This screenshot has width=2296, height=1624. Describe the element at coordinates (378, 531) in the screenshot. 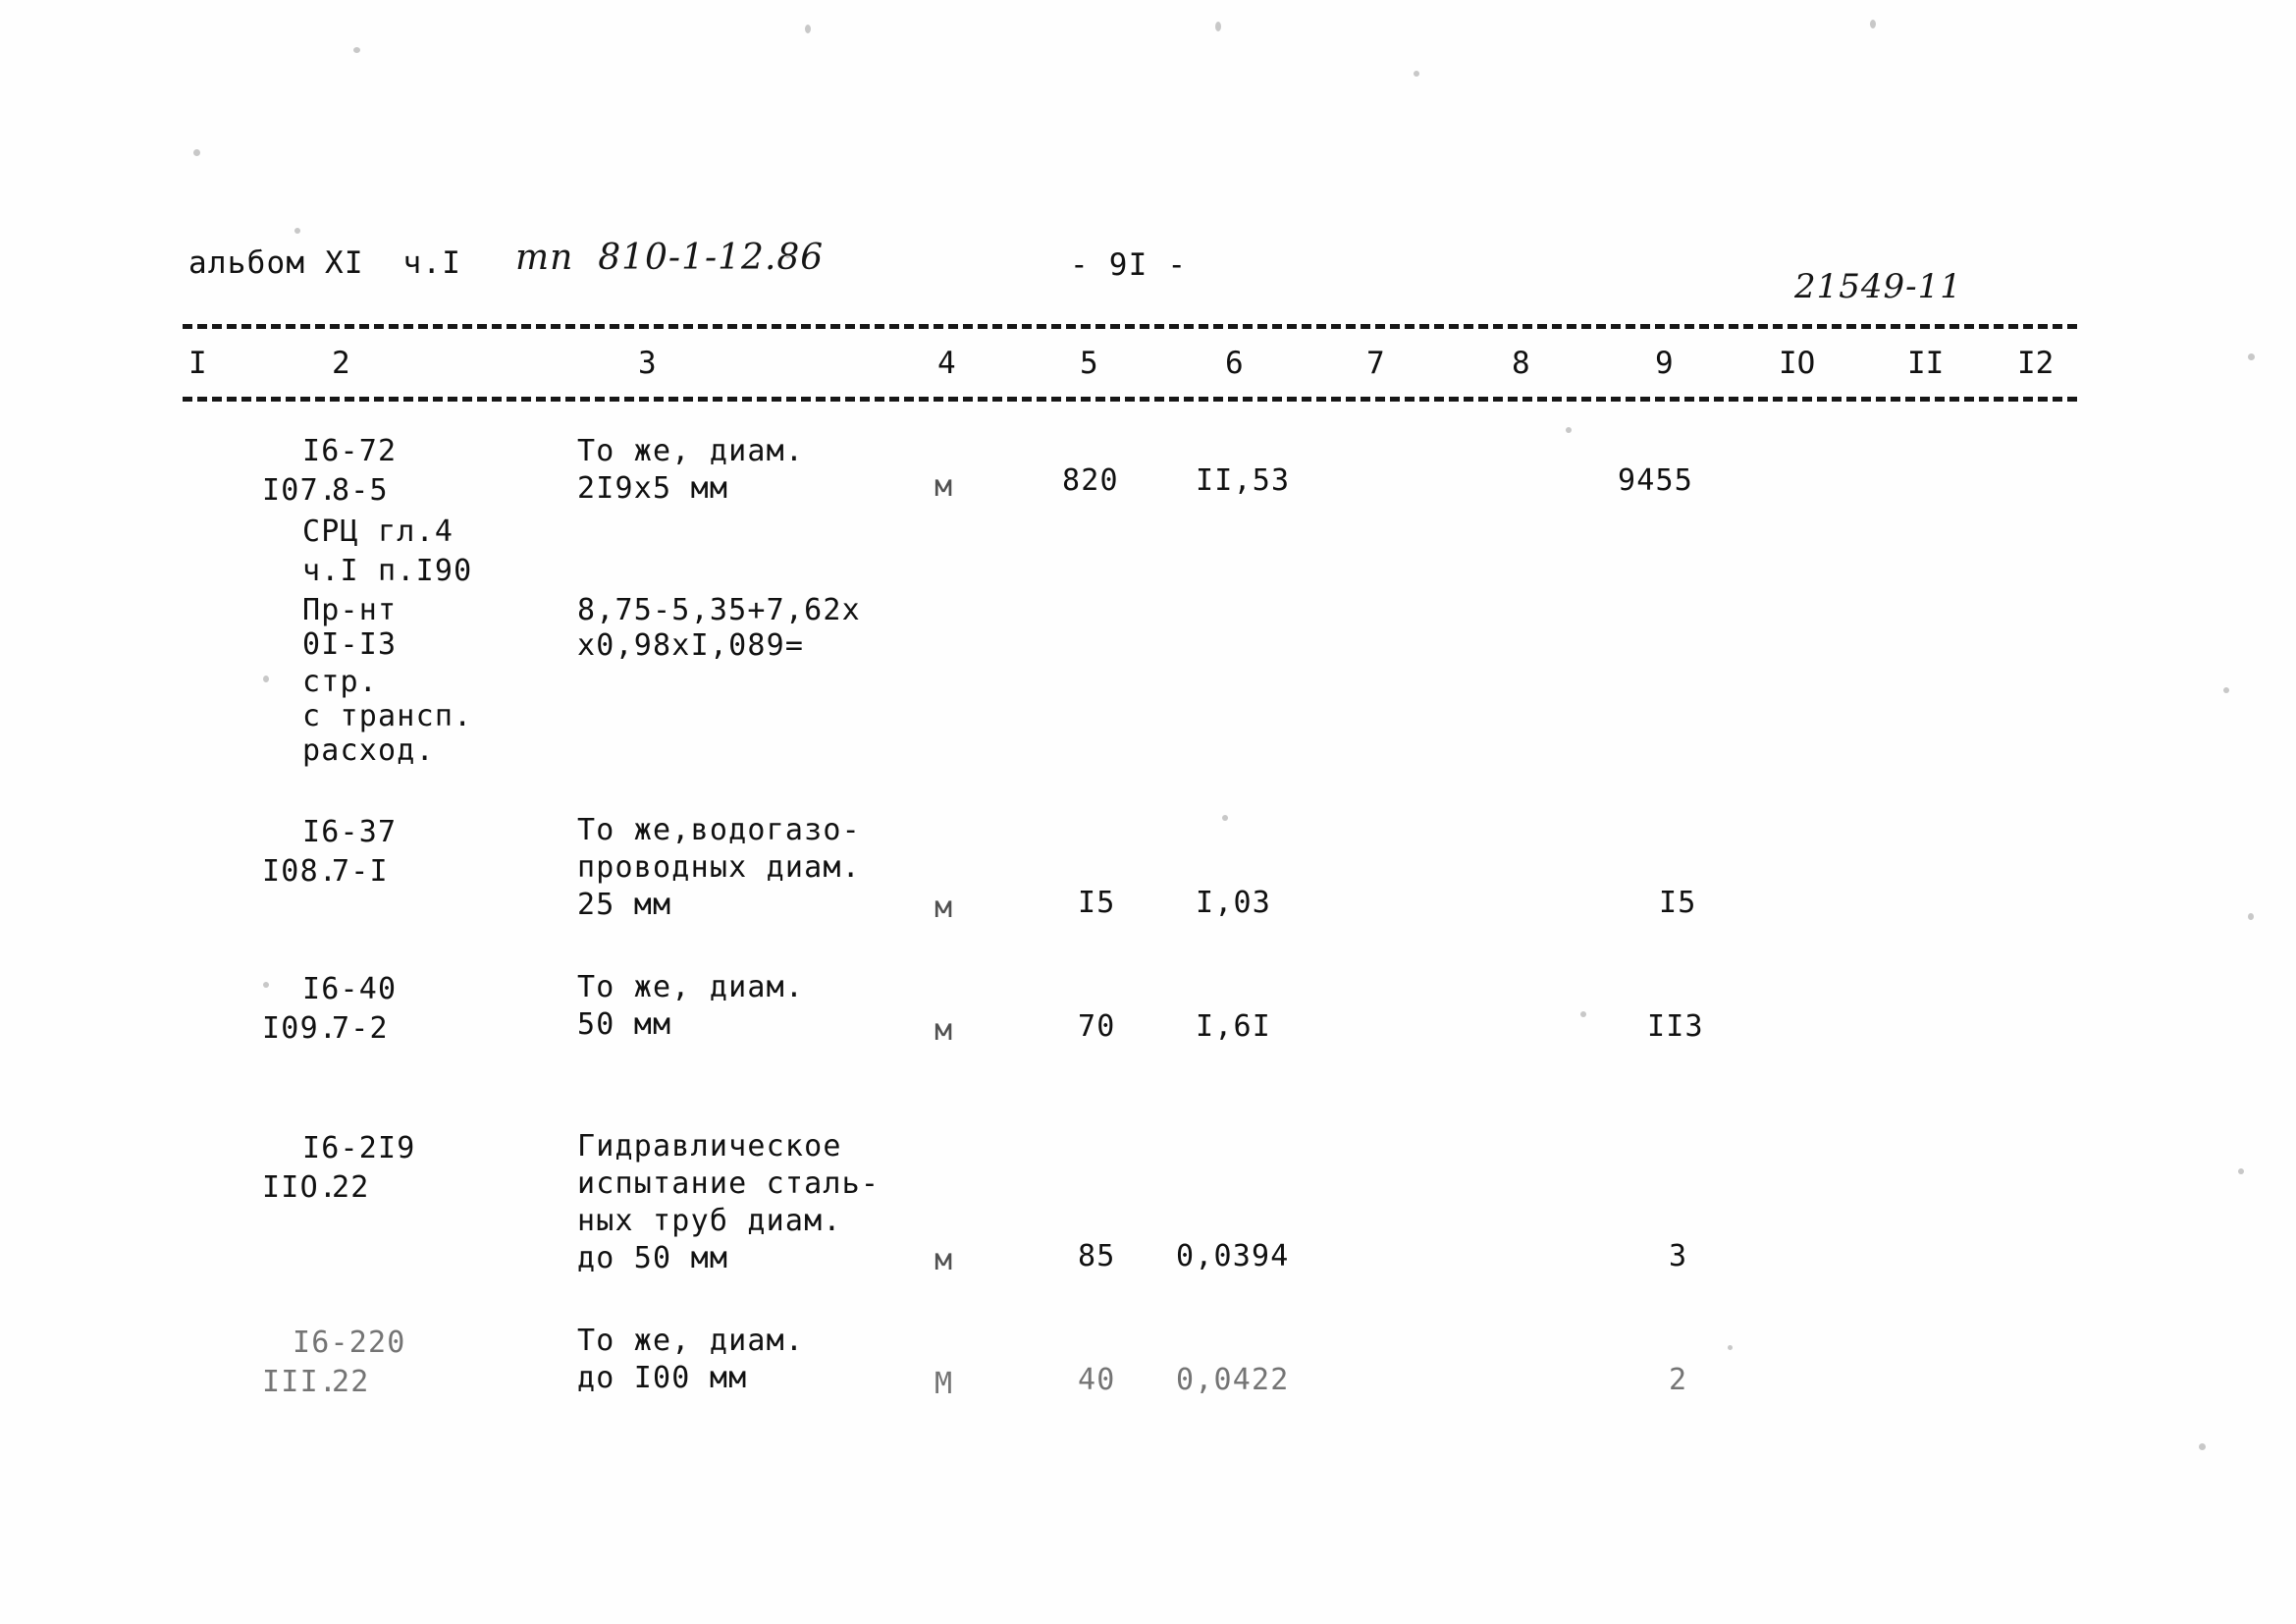

I see `row-code-line: СРЦ гл.4` at that location.